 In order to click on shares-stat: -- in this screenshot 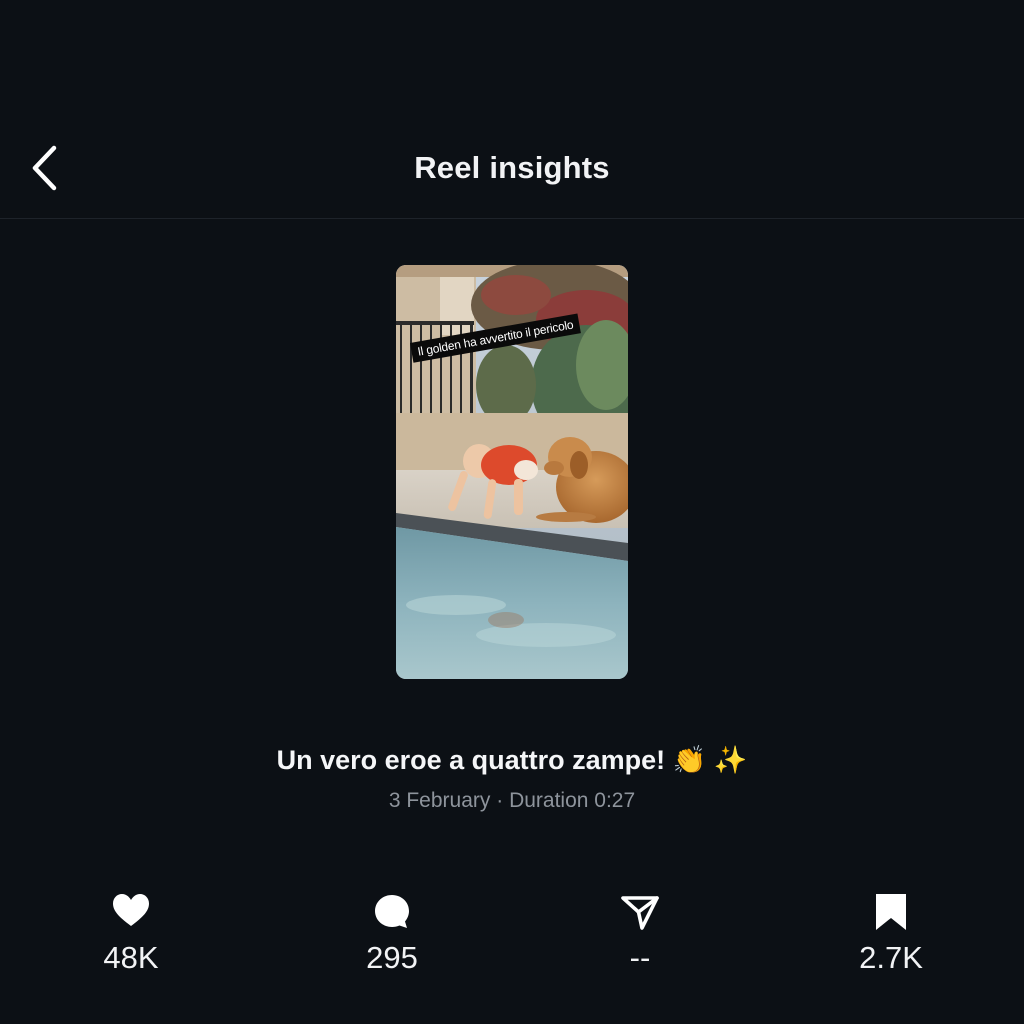, I will do `click(640, 933)`.